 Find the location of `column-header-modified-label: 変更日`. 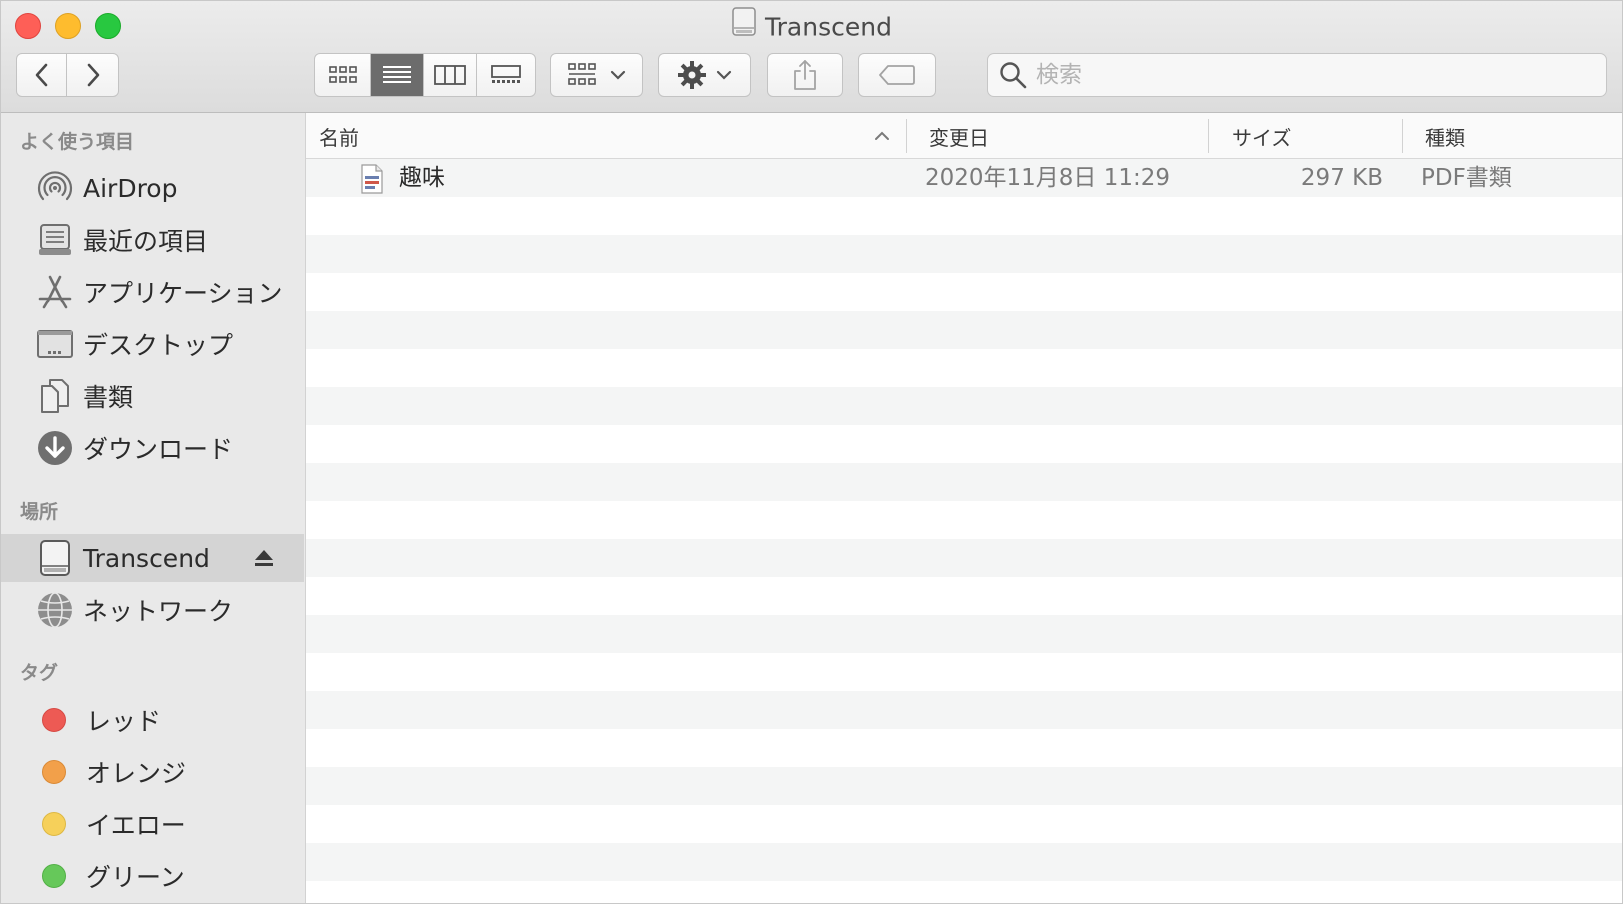

column-header-modified-label: 変更日 is located at coordinates (959, 137).